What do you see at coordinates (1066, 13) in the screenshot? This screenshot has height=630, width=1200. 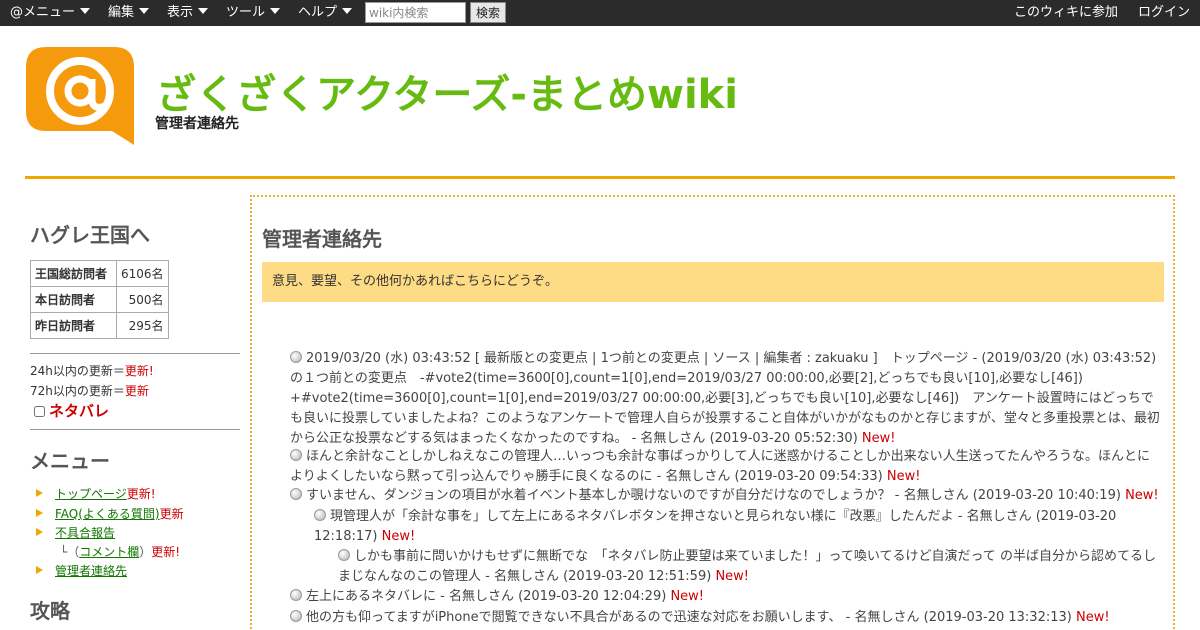 I see `join-wiki-link: このウィキに参加` at bounding box center [1066, 13].